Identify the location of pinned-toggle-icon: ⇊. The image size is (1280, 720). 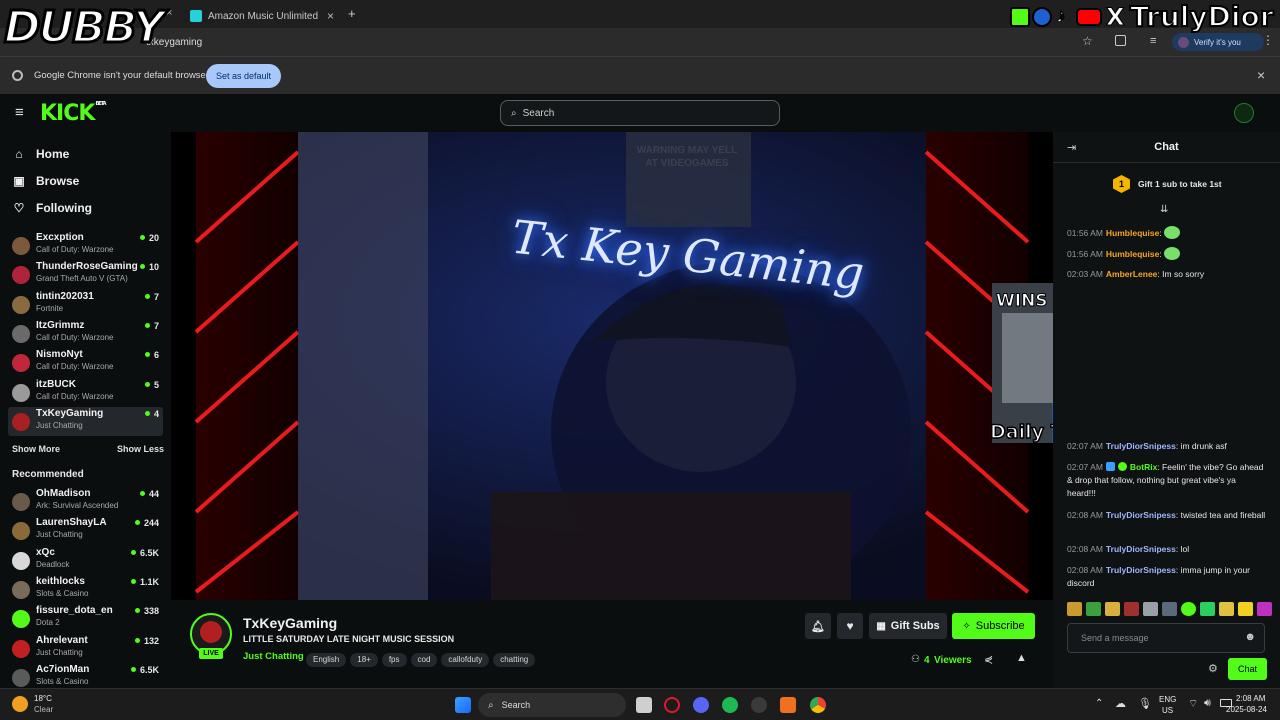
(1164, 209).